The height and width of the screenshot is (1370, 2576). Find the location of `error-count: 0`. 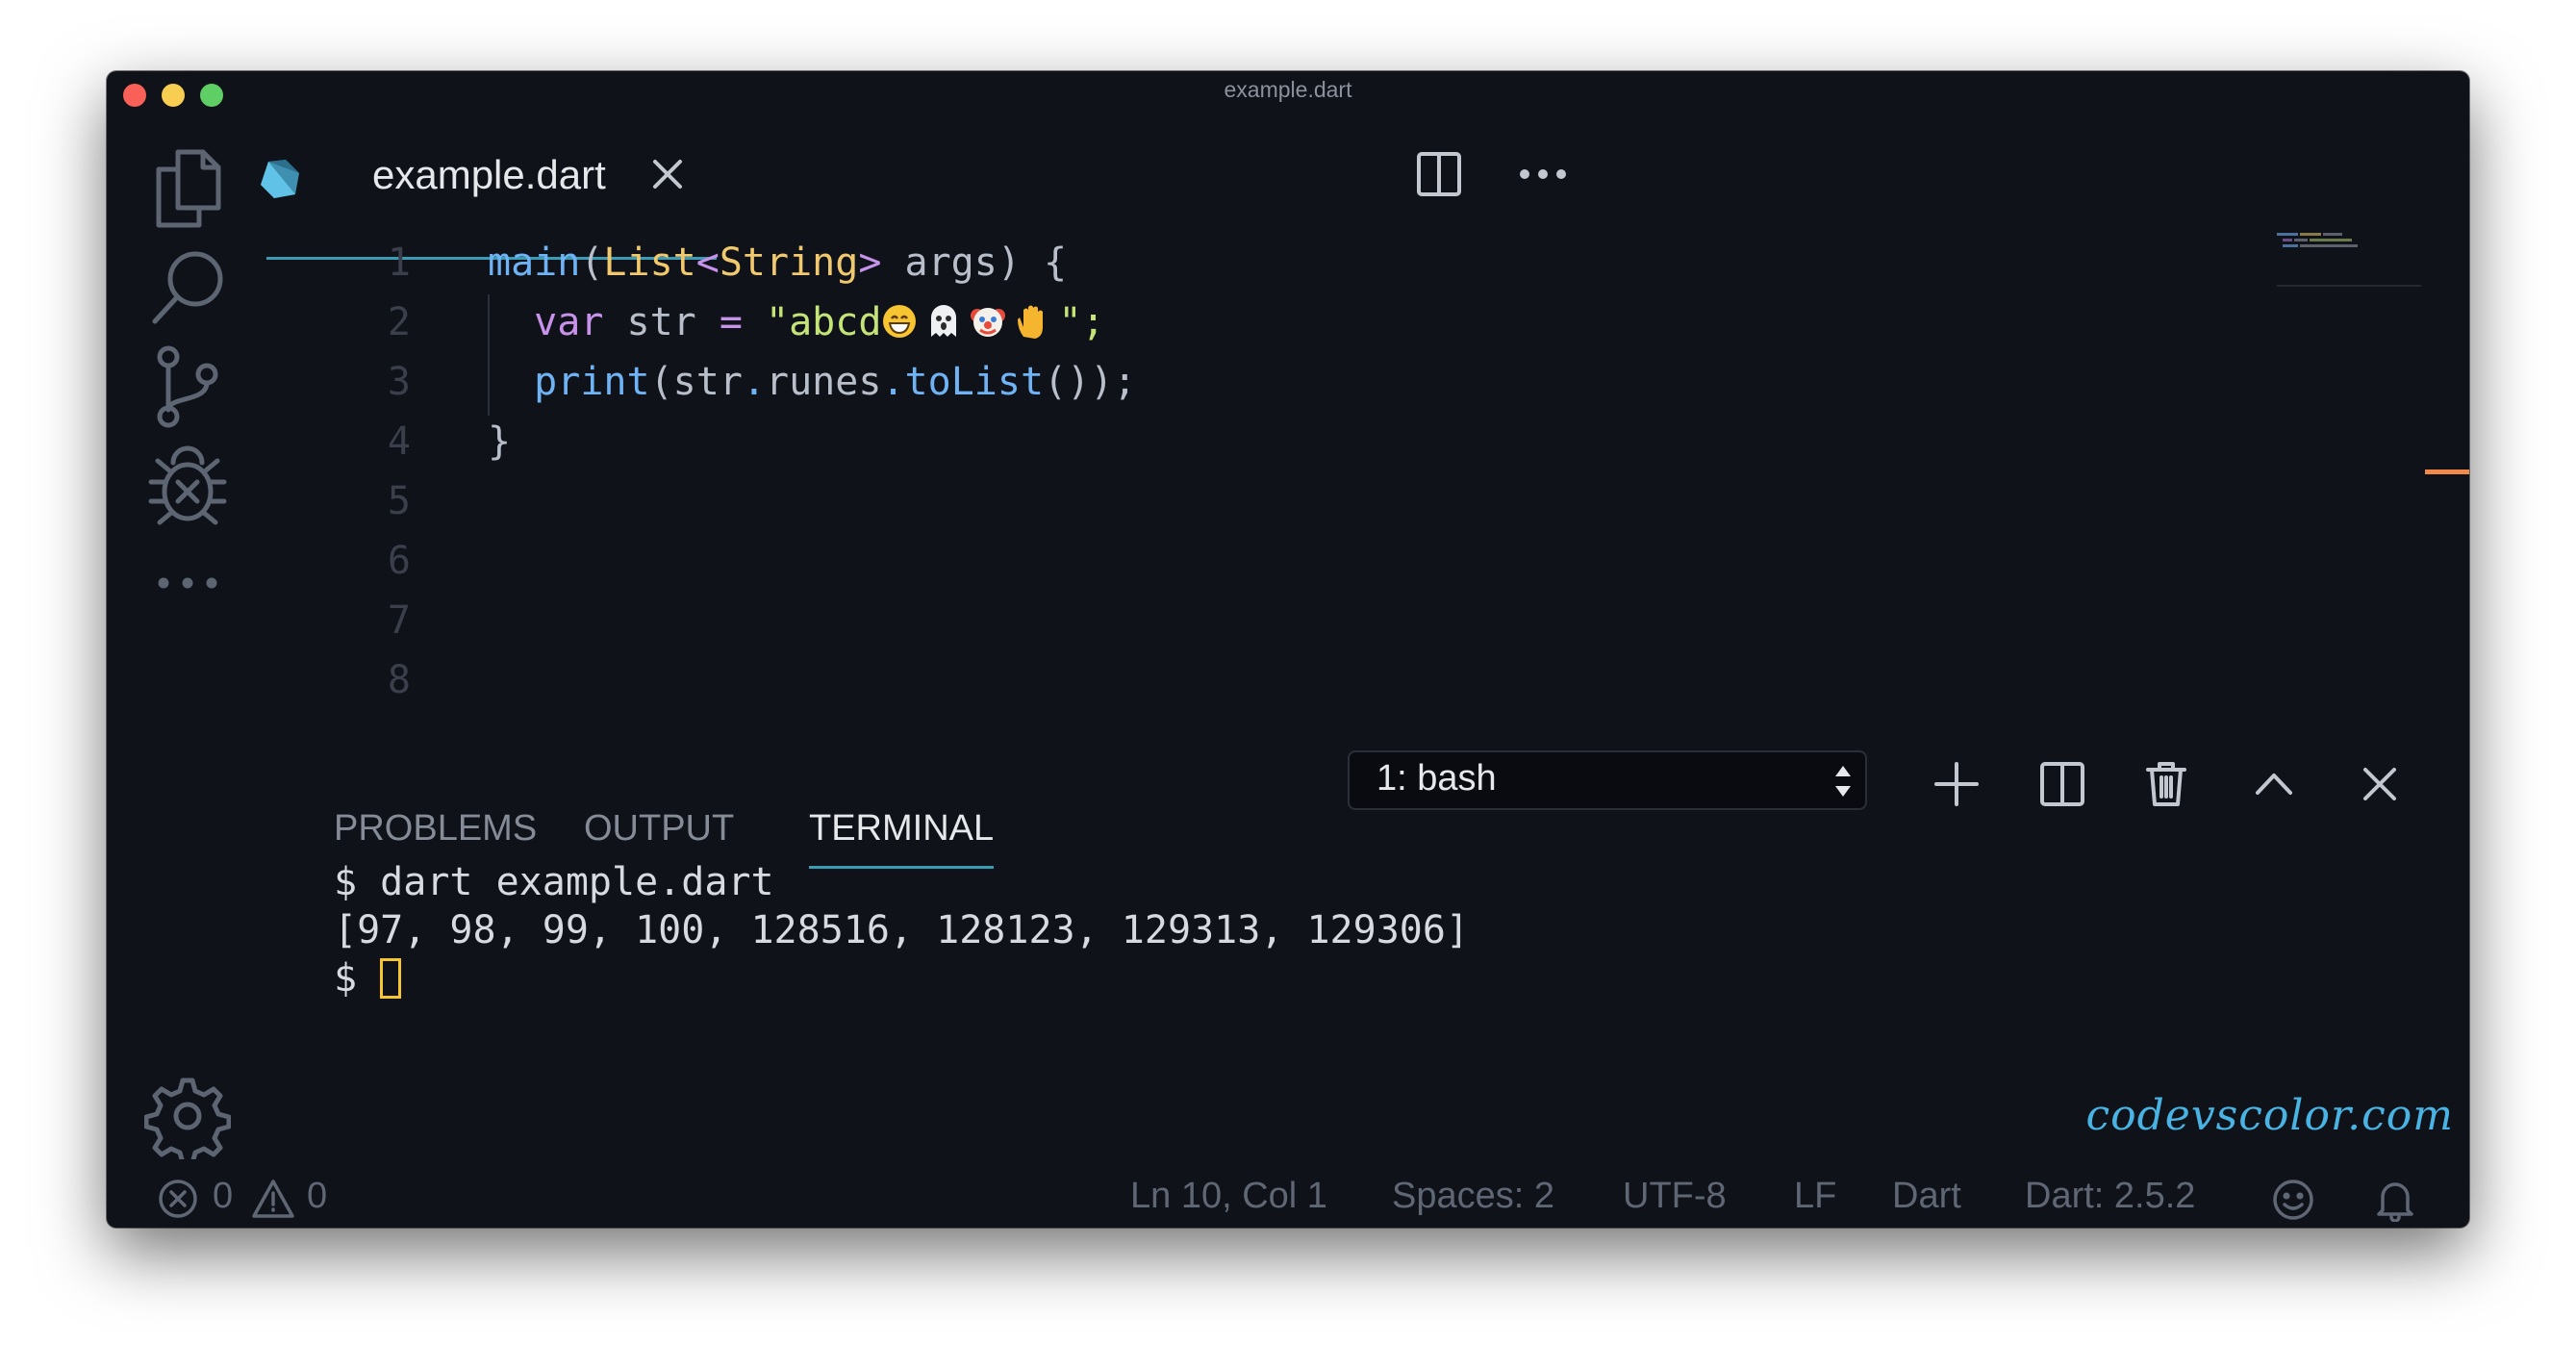

error-count: 0 is located at coordinates (223, 1196).